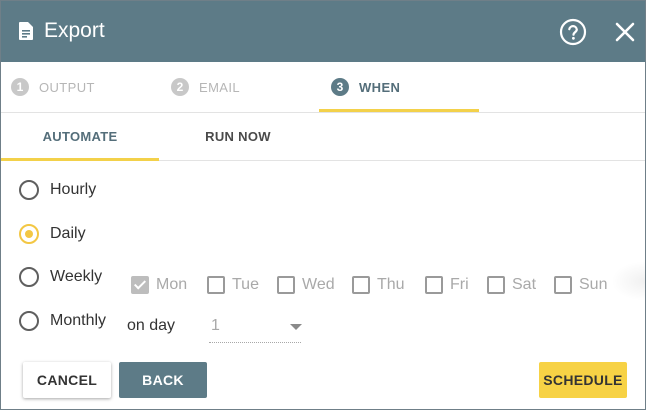  What do you see at coordinates (593, 284) in the screenshot?
I see `weekday-label: Sun` at bounding box center [593, 284].